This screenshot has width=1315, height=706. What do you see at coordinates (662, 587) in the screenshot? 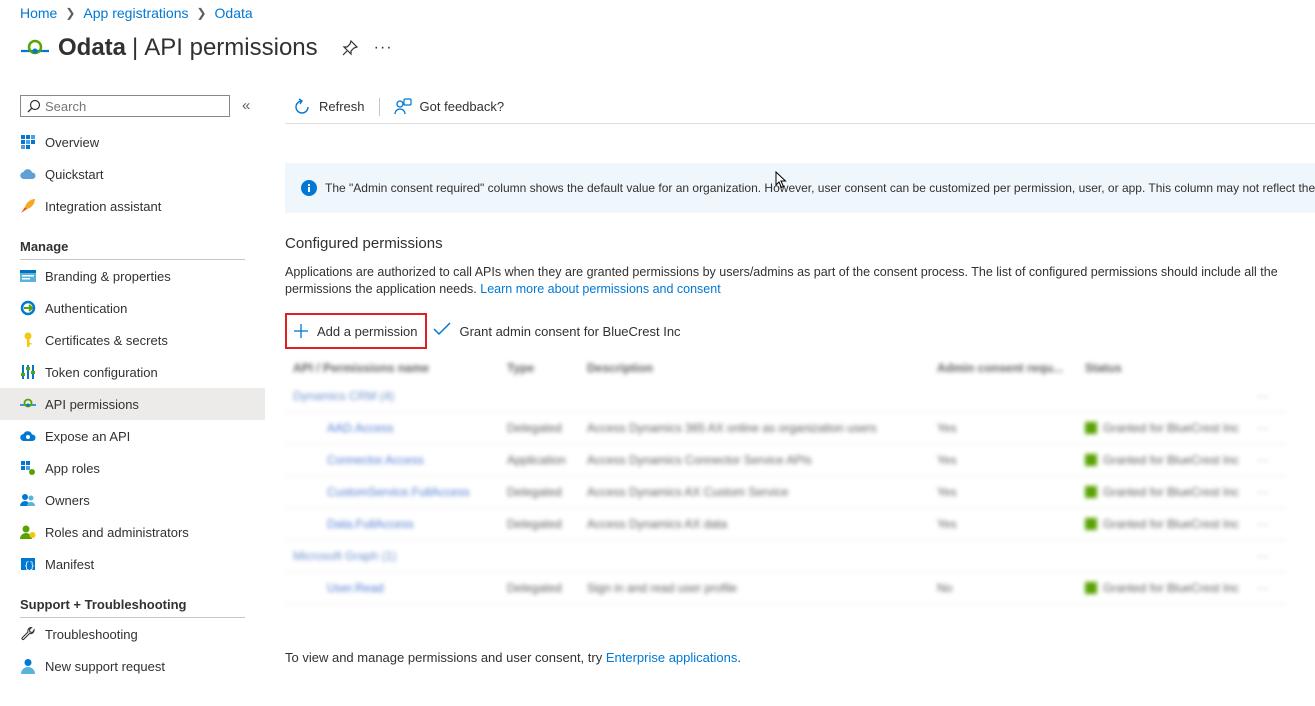
I see `permission-description: Sign in and read user profile` at bounding box center [662, 587].